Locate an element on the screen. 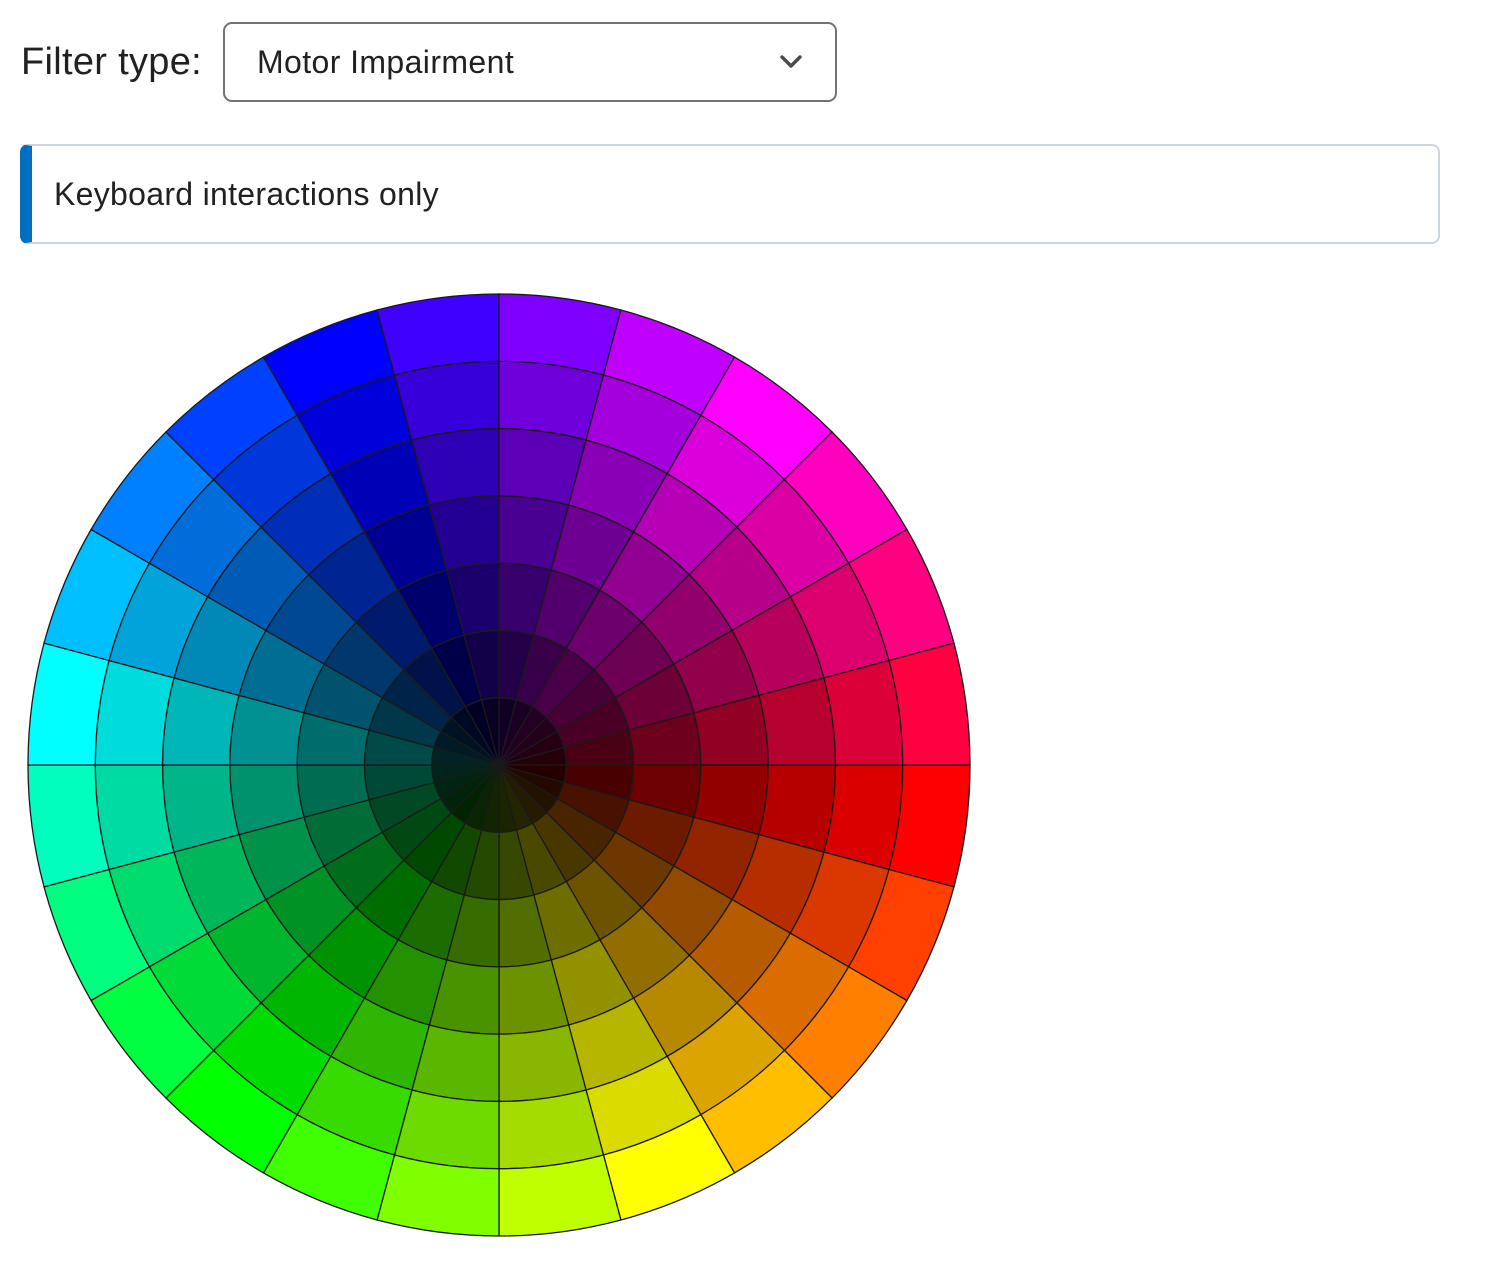  filter-type-select: Motor Impairment is located at coordinates (529, 62).